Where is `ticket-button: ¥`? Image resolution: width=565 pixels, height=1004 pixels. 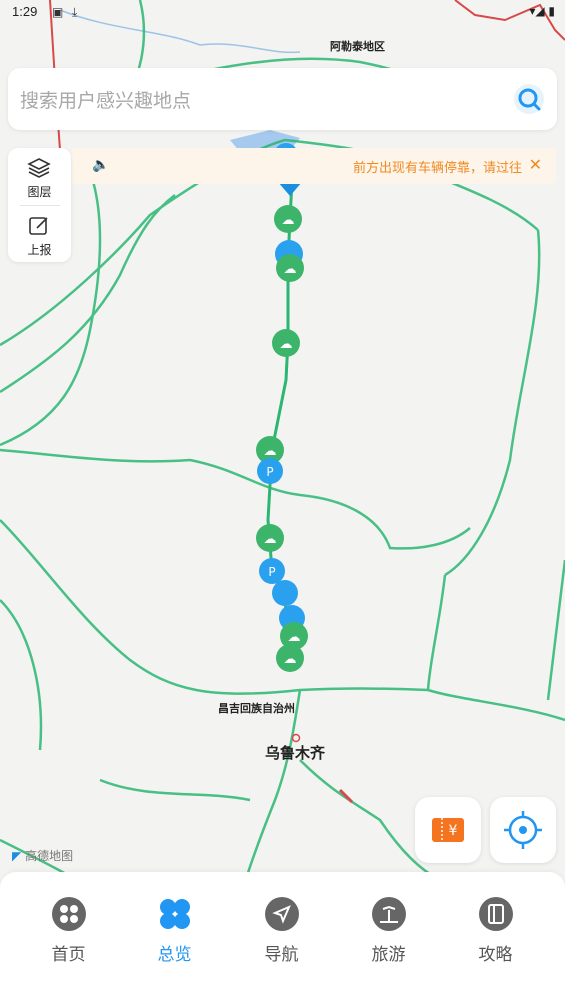
ticket-button: ¥ is located at coordinates (448, 830).